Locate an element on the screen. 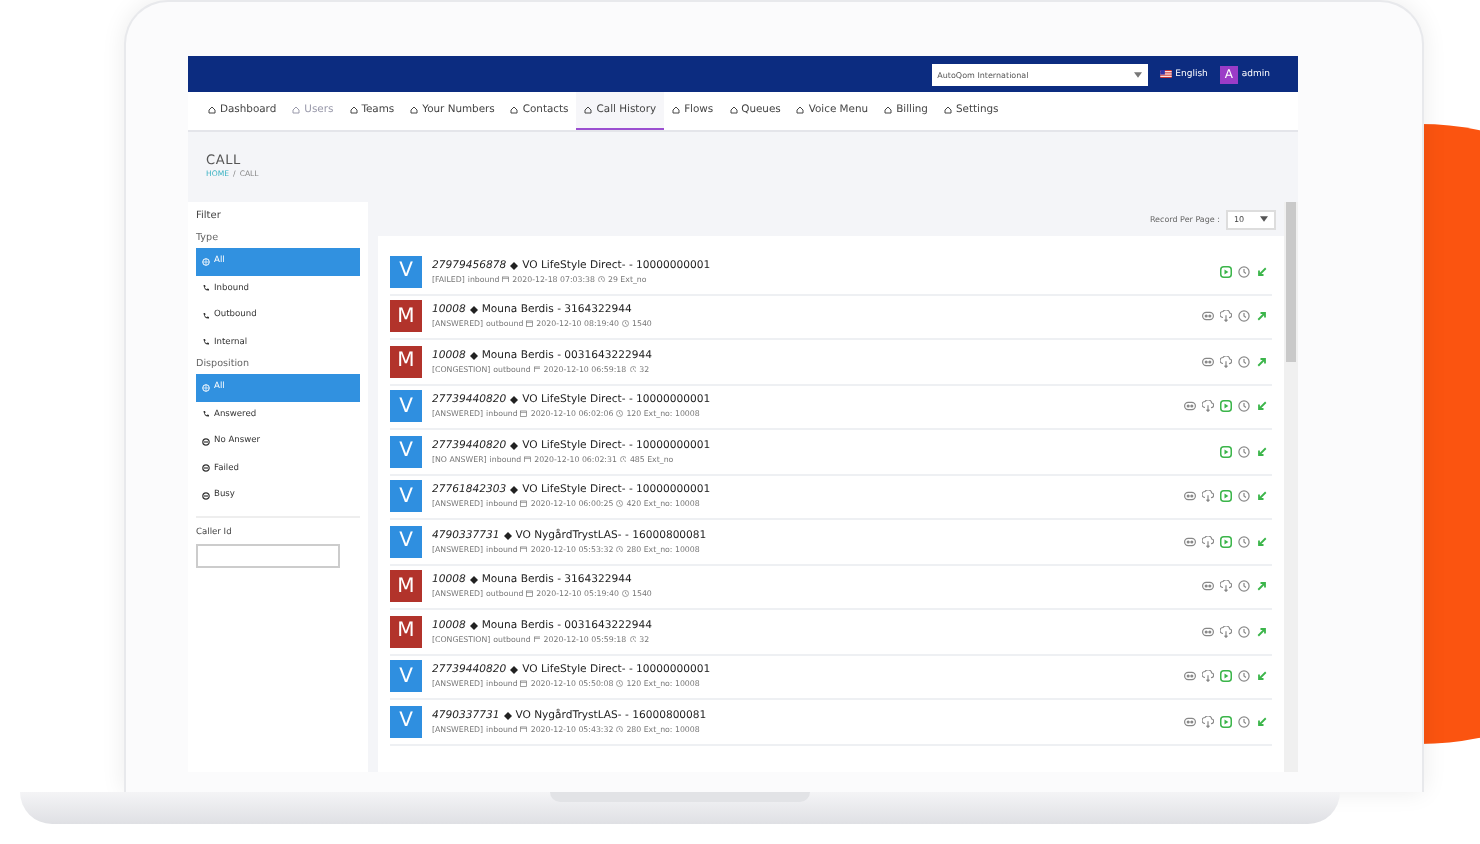 The image size is (1480, 844). scrollbar-thumb is located at coordinates (1291, 282).